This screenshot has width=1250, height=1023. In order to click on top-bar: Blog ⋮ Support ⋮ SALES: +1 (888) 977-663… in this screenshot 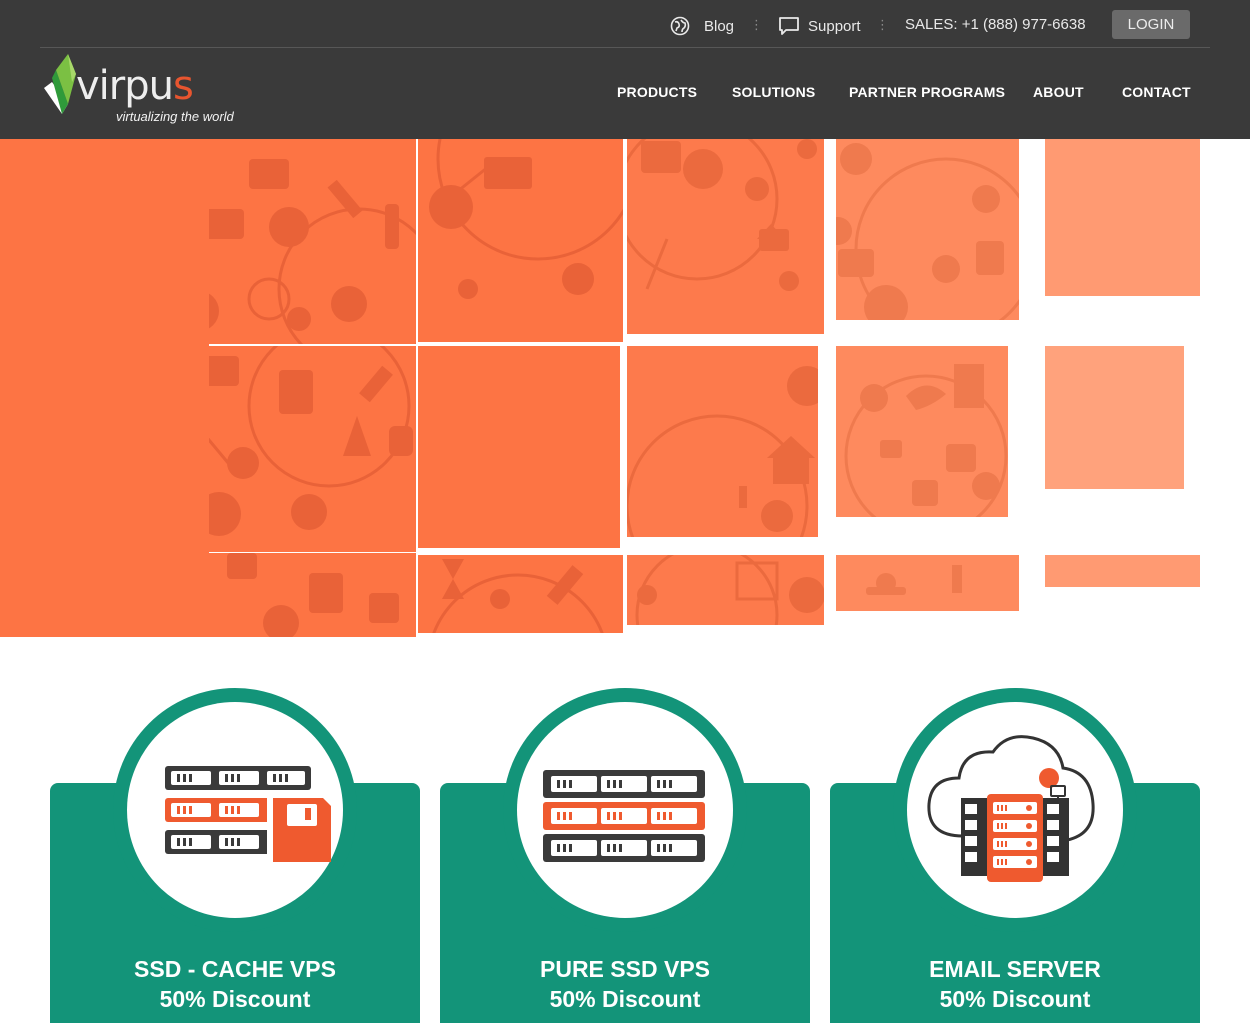, I will do `click(625, 24)`.